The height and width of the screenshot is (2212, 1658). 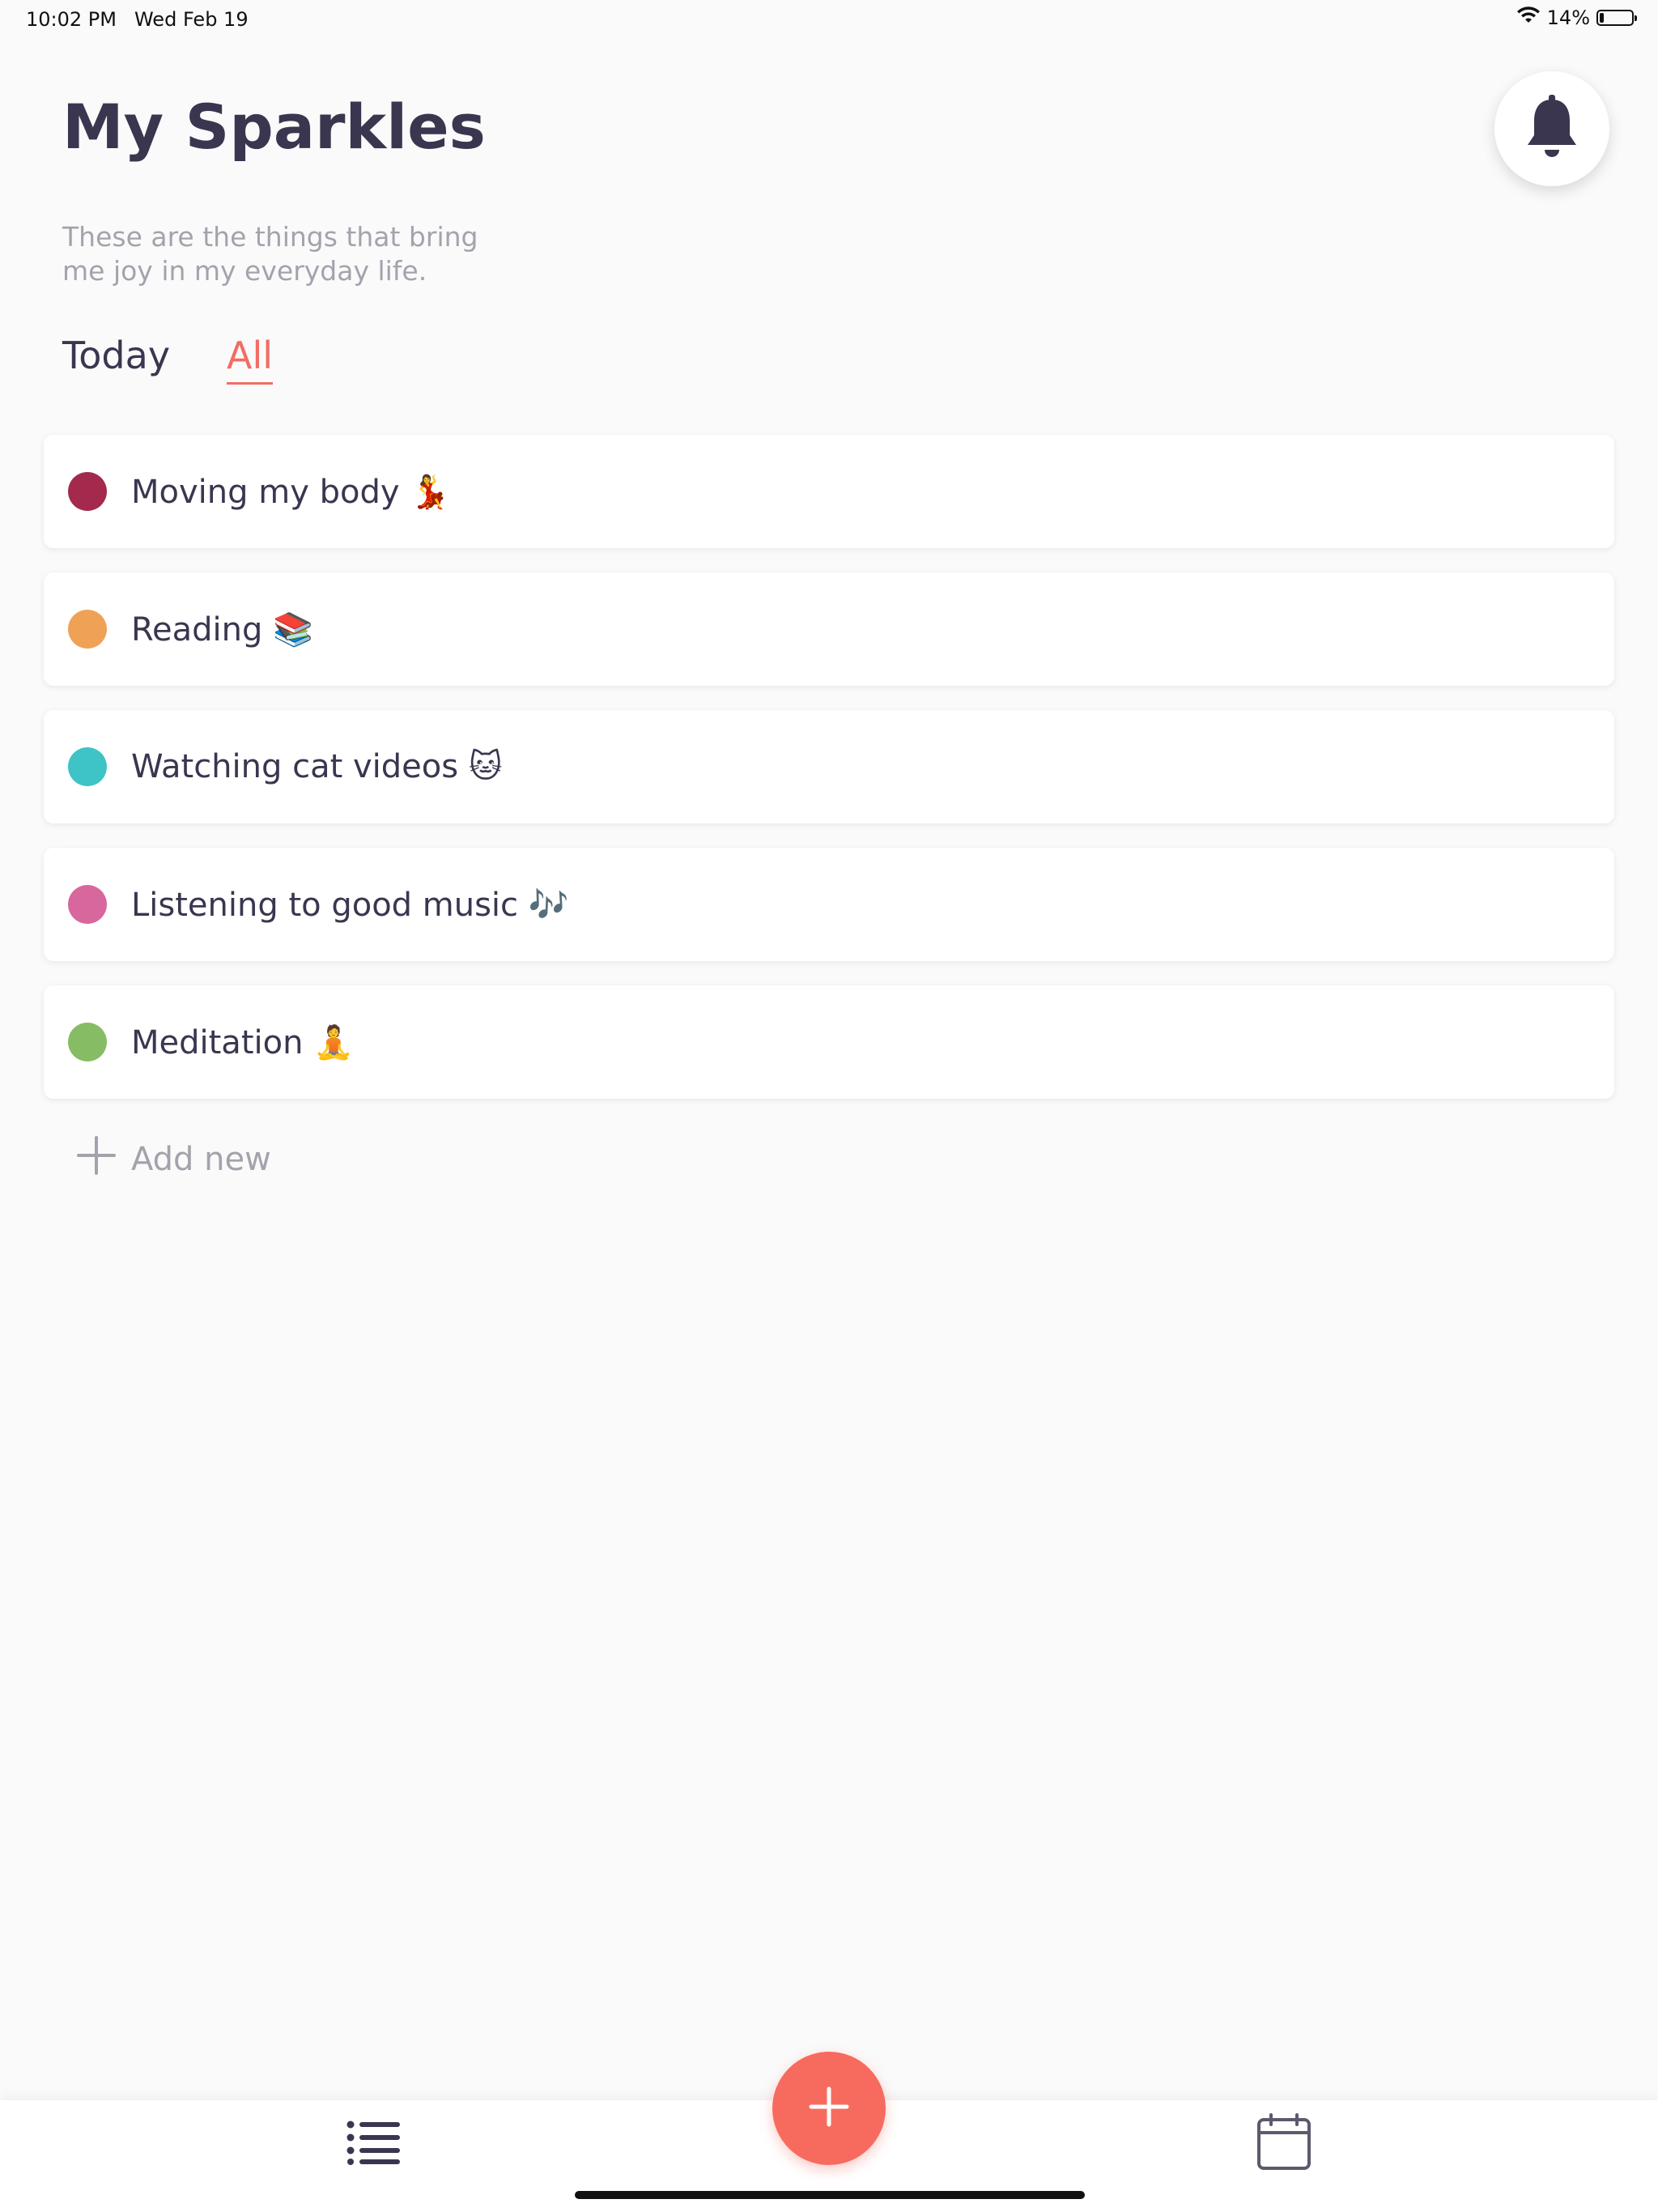 What do you see at coordinates (222, 630) in the screenshot?
I see `list-item-label: Reading 📚` at bounding box center [222, 630].